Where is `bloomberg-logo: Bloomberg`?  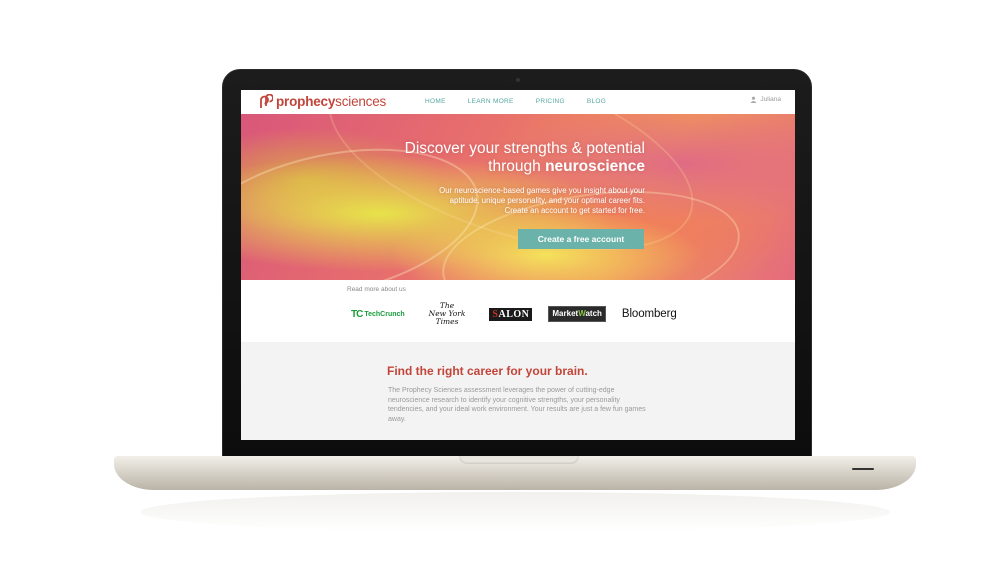
bloomberg-logo: Bloomberg is located at coordinates (649, 314).